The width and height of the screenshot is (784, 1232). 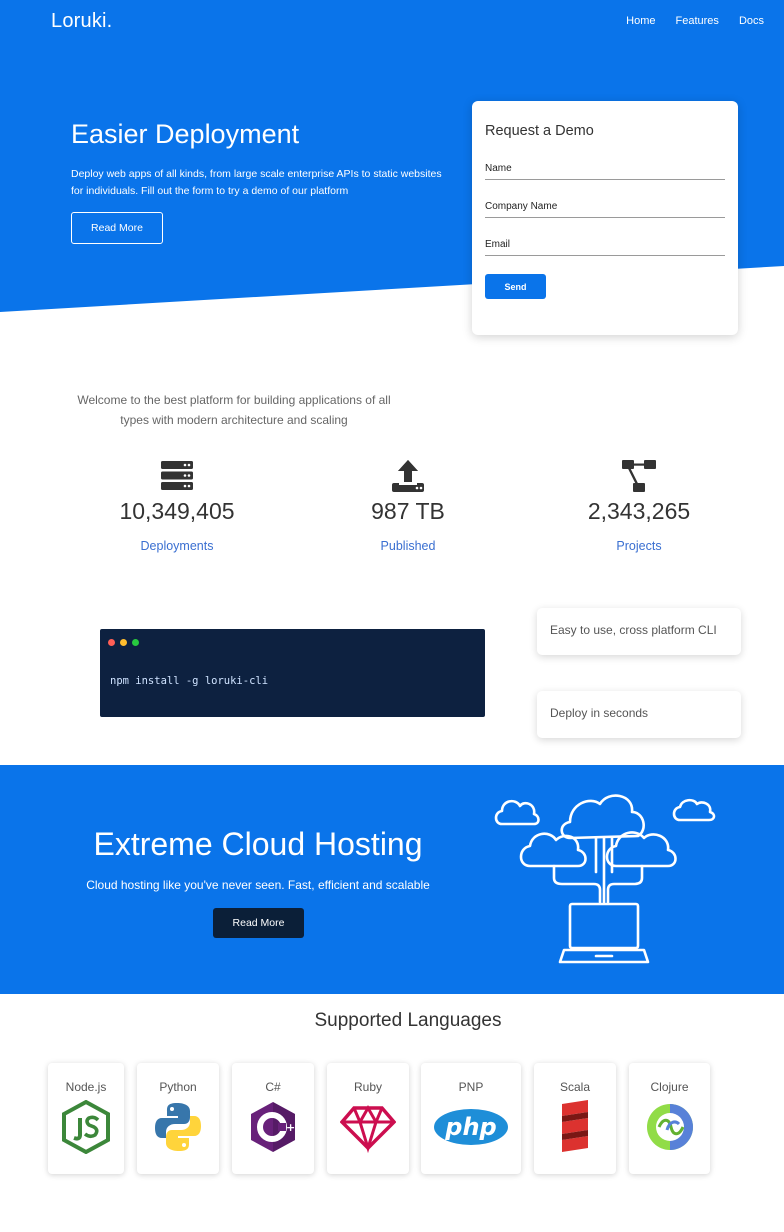 What do you see at coordinates (639, 476) in the screenshot?
I see `project-diagram-icon` at bounding box center [639, 476].